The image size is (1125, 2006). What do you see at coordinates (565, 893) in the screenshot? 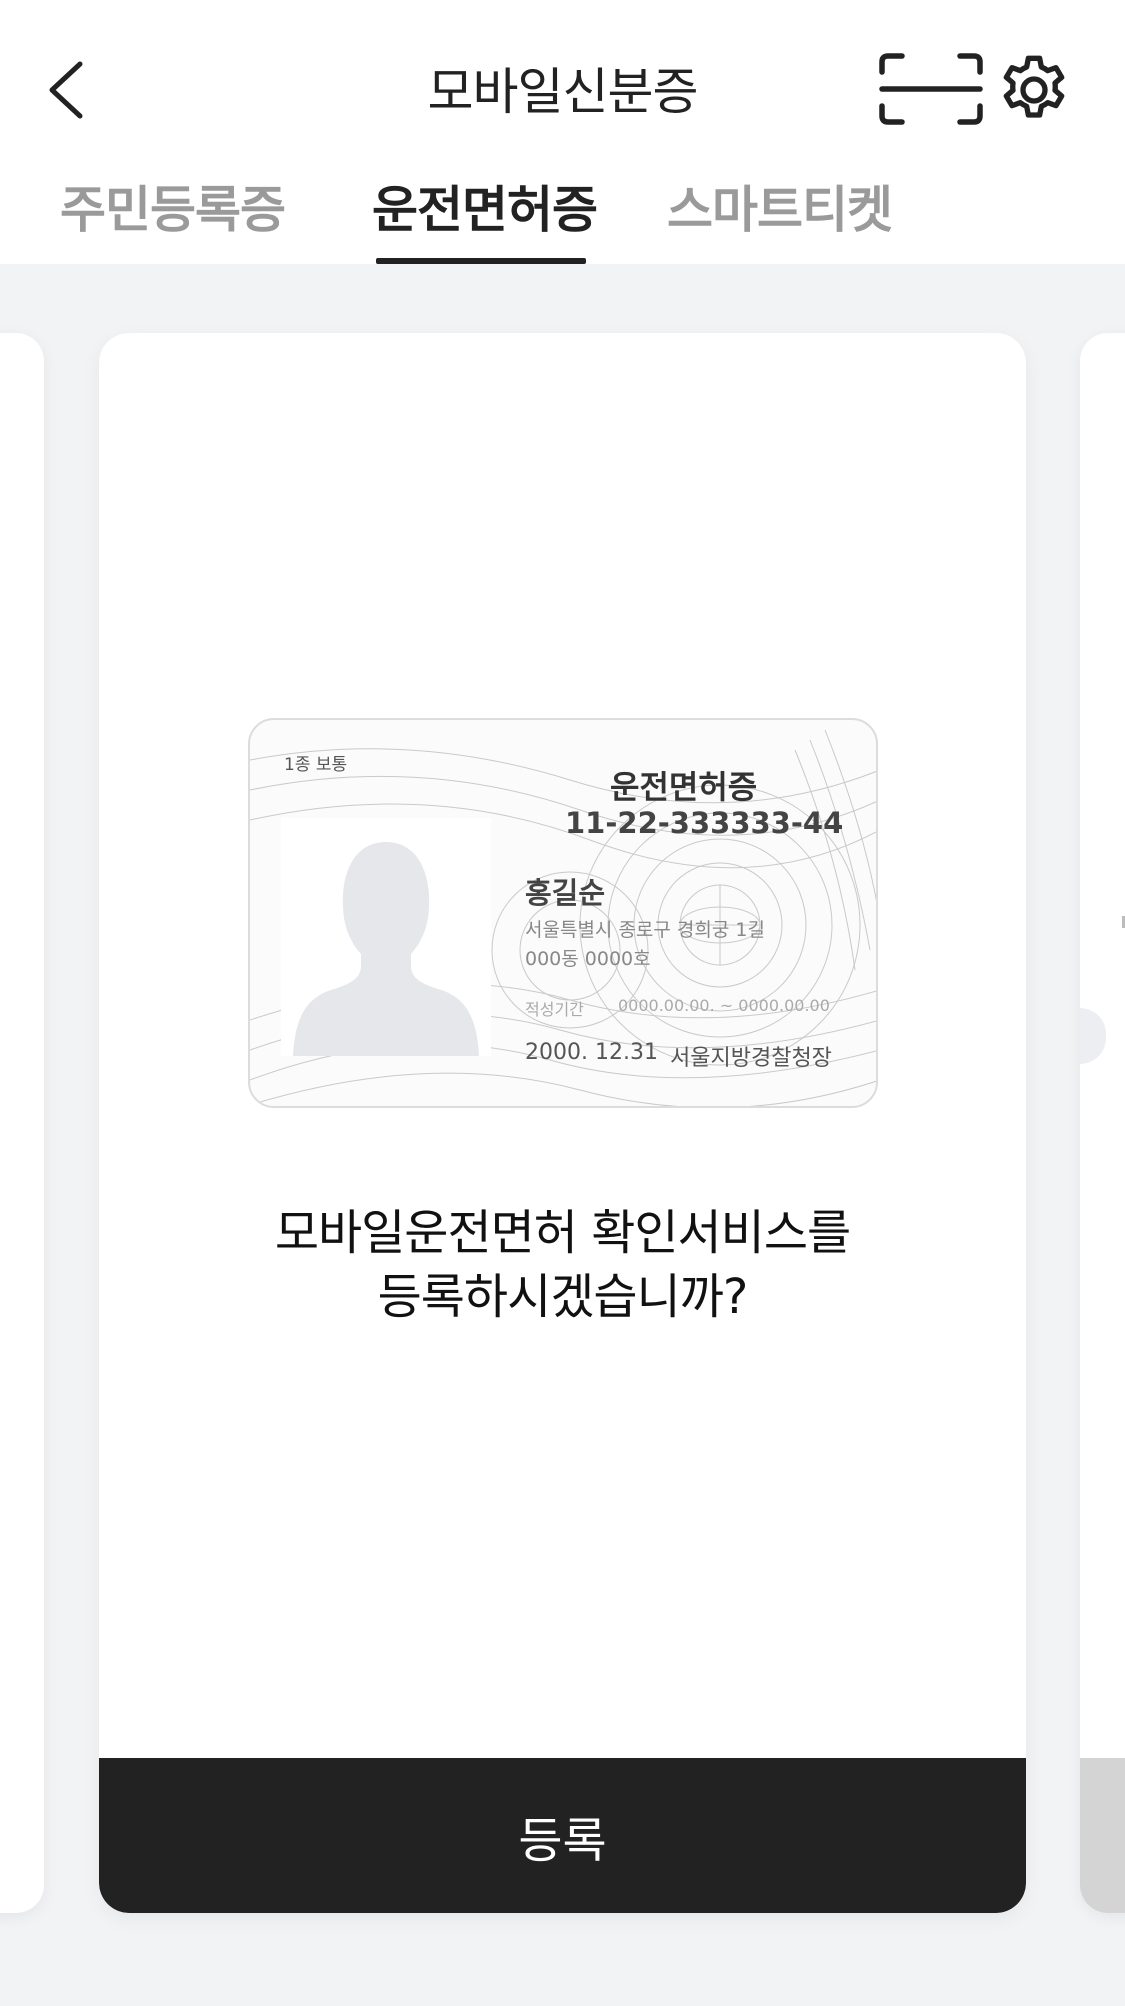
I see `holder-name: 홍길순` at bounding box center [565, 893].